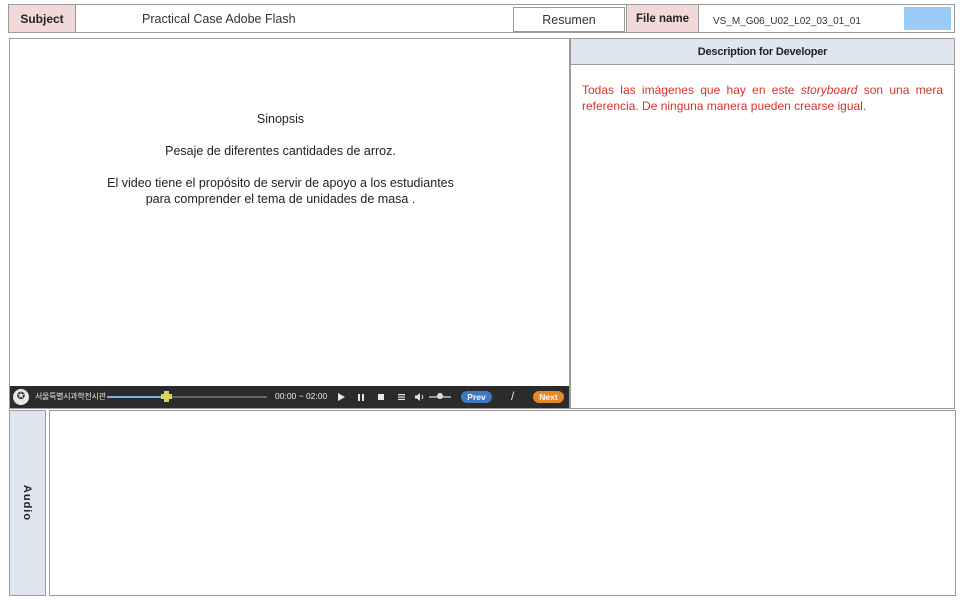  What do you see at coordinates (420, 397) in the screenshot?
I see `volume-icon` at bounding box center [420, 397].